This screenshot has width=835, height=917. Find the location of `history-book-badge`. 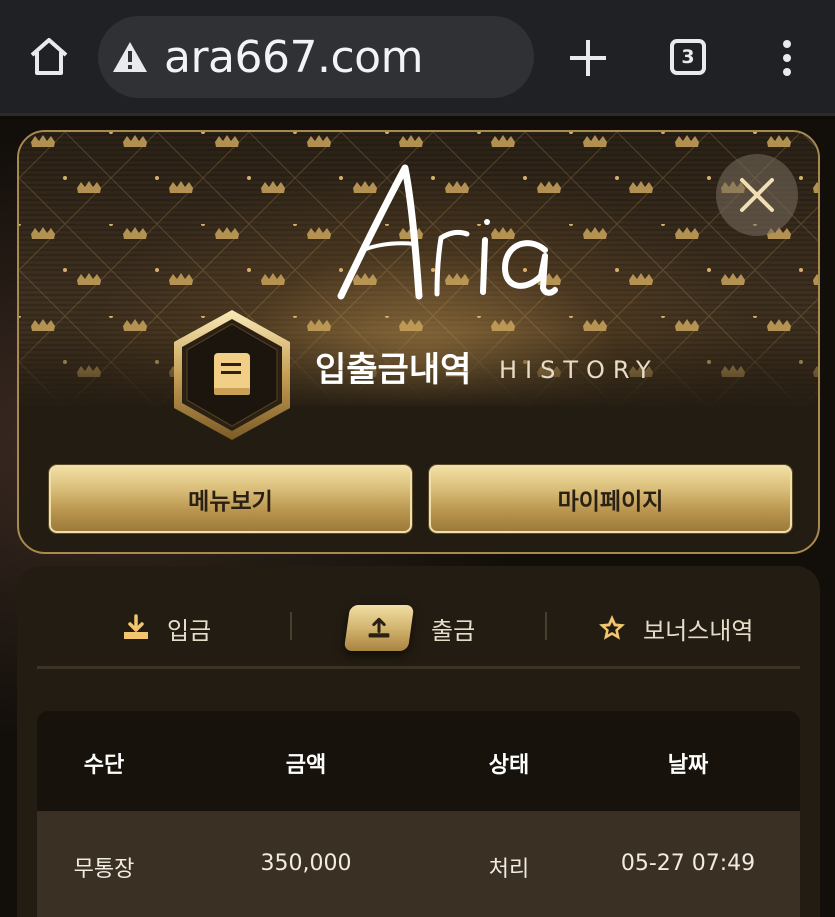

history-book-badge is located at coordinates (232, 375).